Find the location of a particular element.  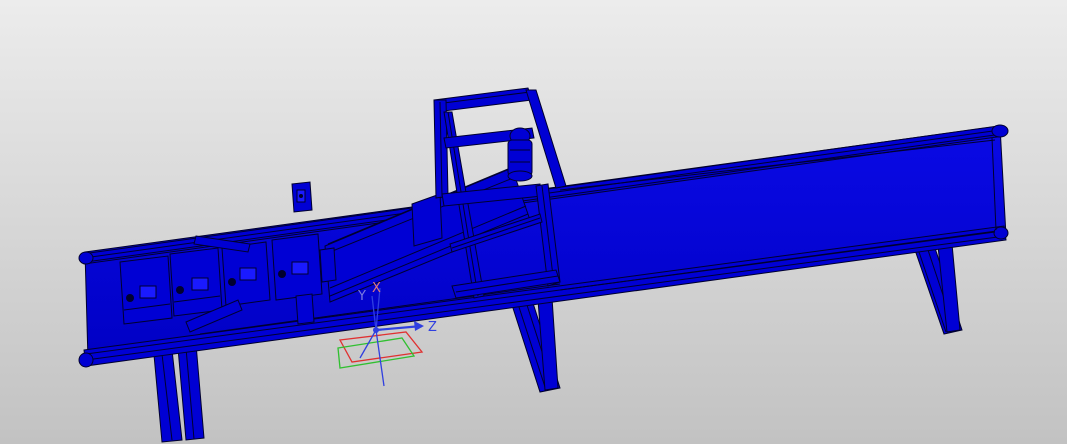

mounting-bracket is located at coordinates (302, 197).